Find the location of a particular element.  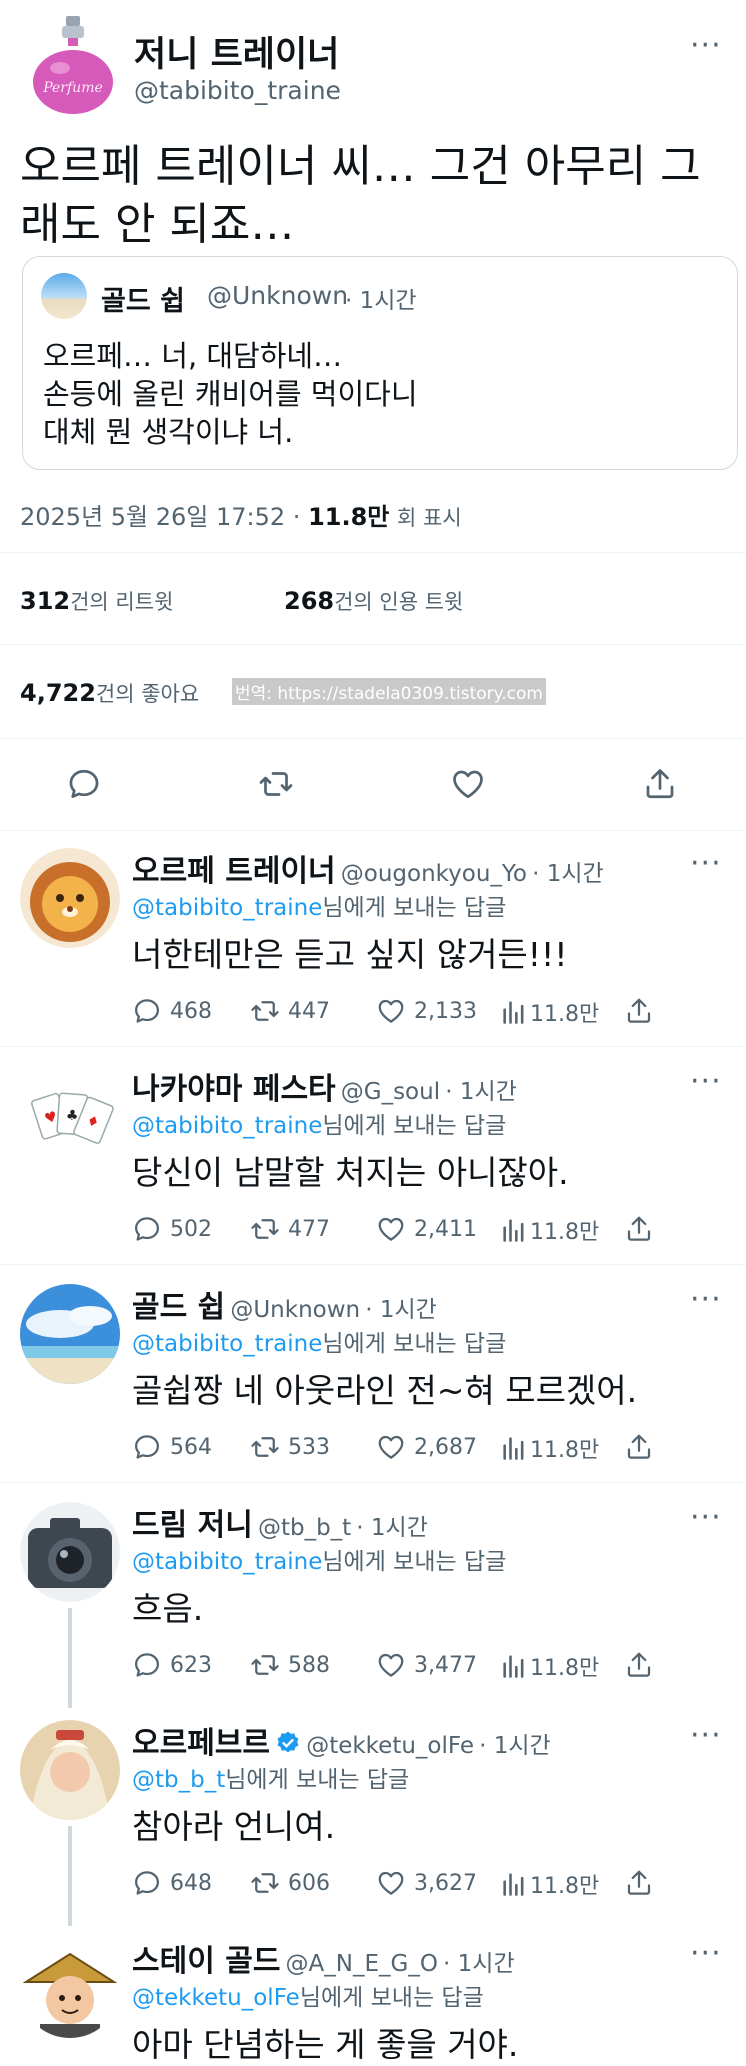

reply-to-handle: @tb_b_t is located at coordinates (178, 1780).